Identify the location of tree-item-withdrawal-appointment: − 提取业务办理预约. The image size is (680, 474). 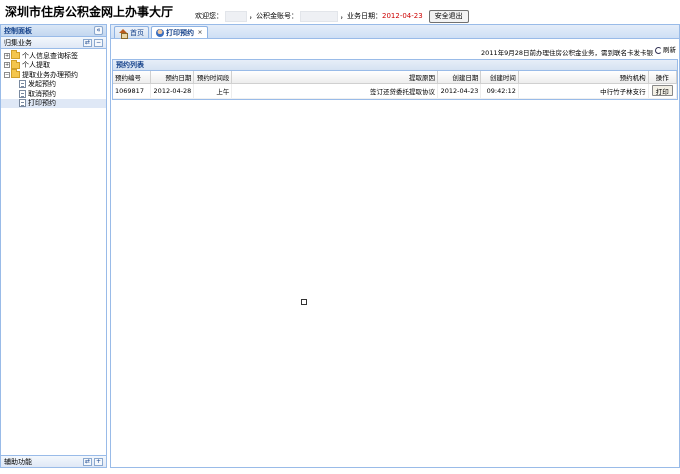
(53, 74).